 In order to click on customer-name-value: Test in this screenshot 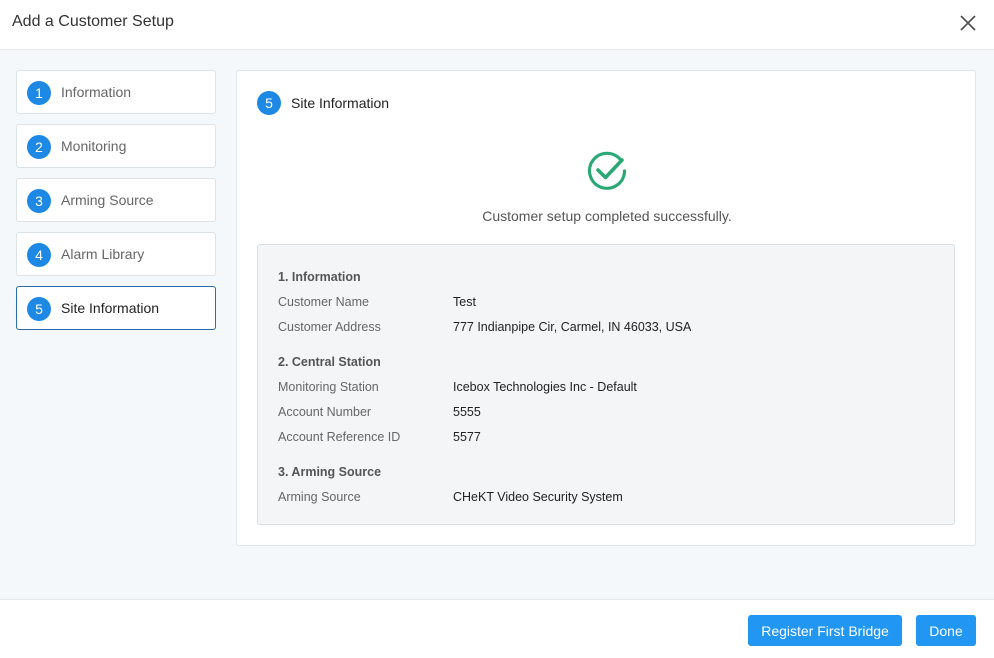, I will do `click(464, 302)`.